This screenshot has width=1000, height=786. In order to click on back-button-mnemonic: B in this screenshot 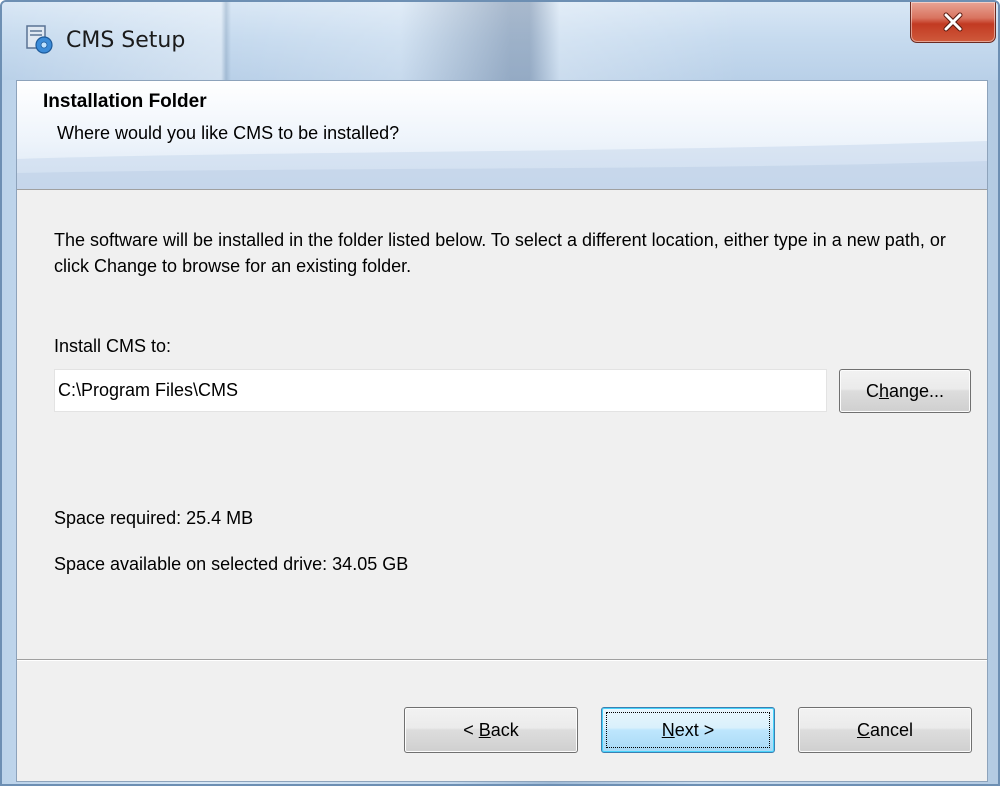, I will do `click(484, 729)`.